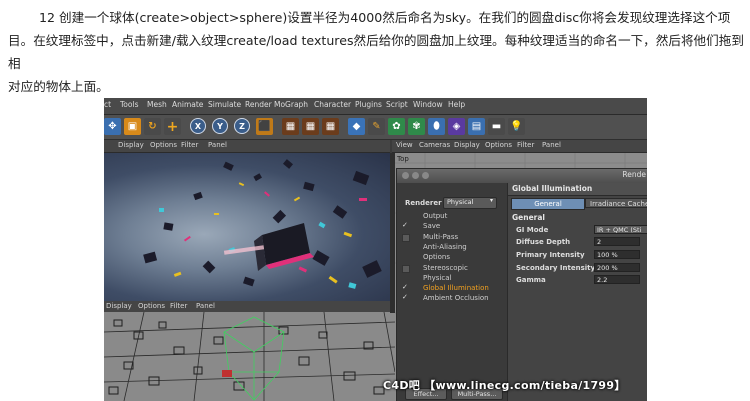 The height and width of the screenshot is (401, 750). Describe the element at coordinates (58, 86) in the screenshot. I see `article-line-3: 对应的物体上面。` at that location.